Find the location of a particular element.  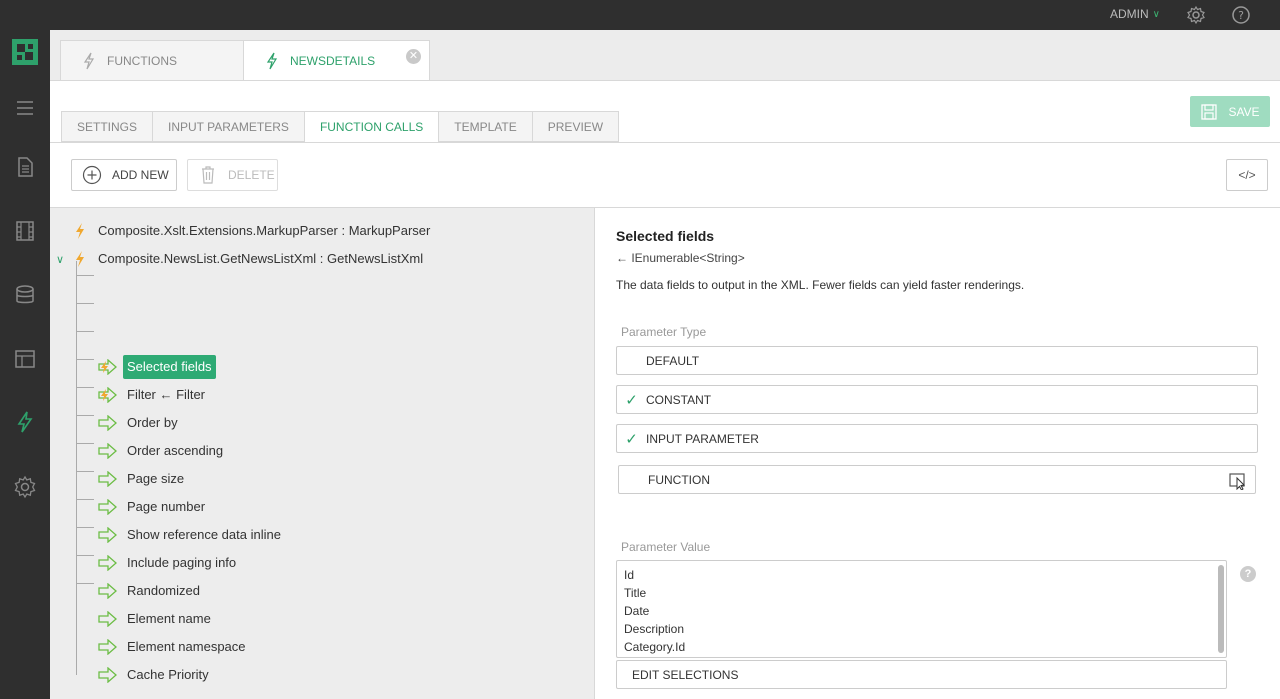

edit-selections-label: EDIT SELECTIONS is located at coordinates (685, 674).